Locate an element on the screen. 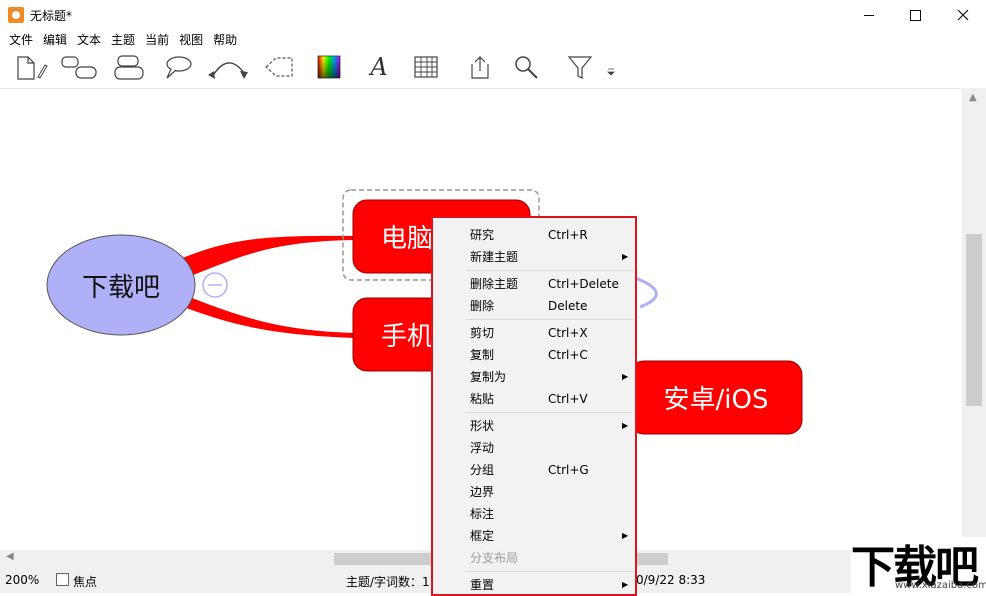  context-menu-item-label: 新建主题 is located at coordinates (494, 257).